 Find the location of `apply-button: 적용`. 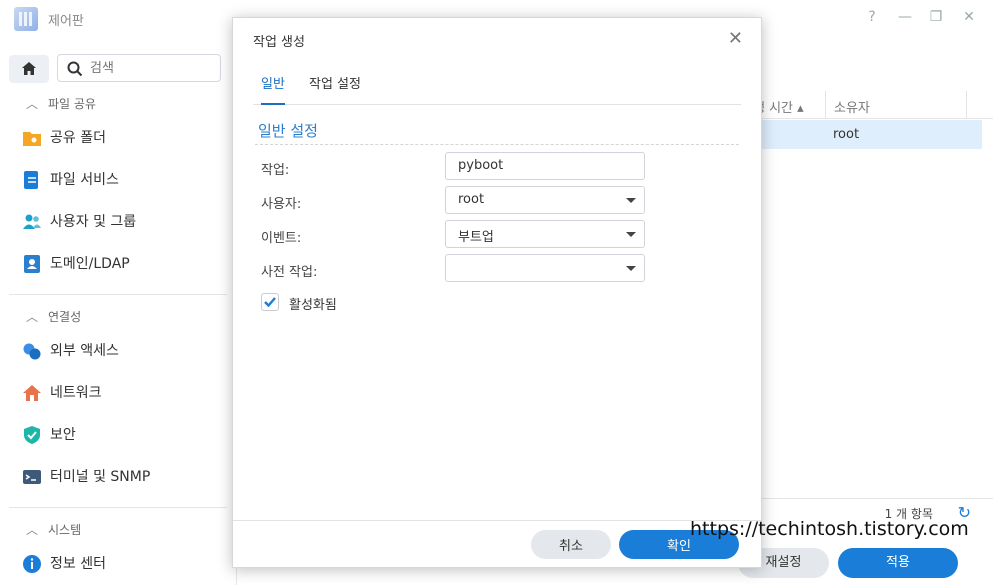

apply-button: 적용 is located at coordinates (898, 563).